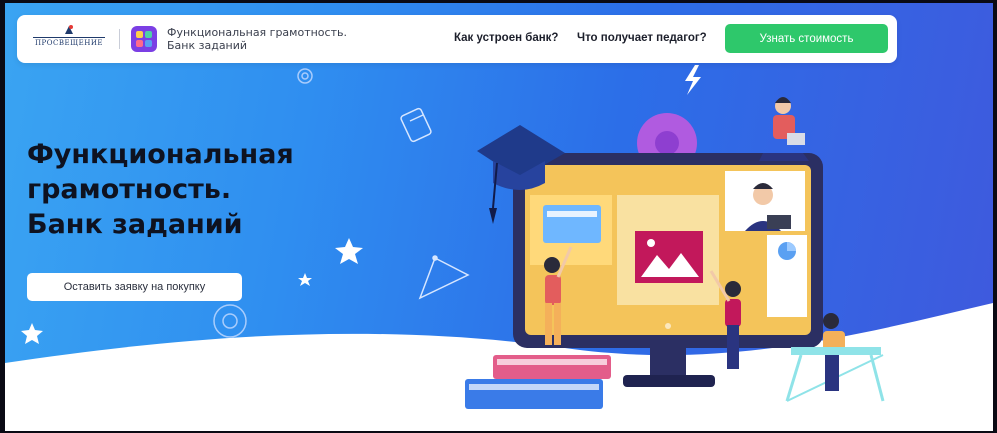 The height and width of the screenshot is (433, 997). Describe the element at coordinates (416, 125) in the screenshot. I see `book-icon` at that location.